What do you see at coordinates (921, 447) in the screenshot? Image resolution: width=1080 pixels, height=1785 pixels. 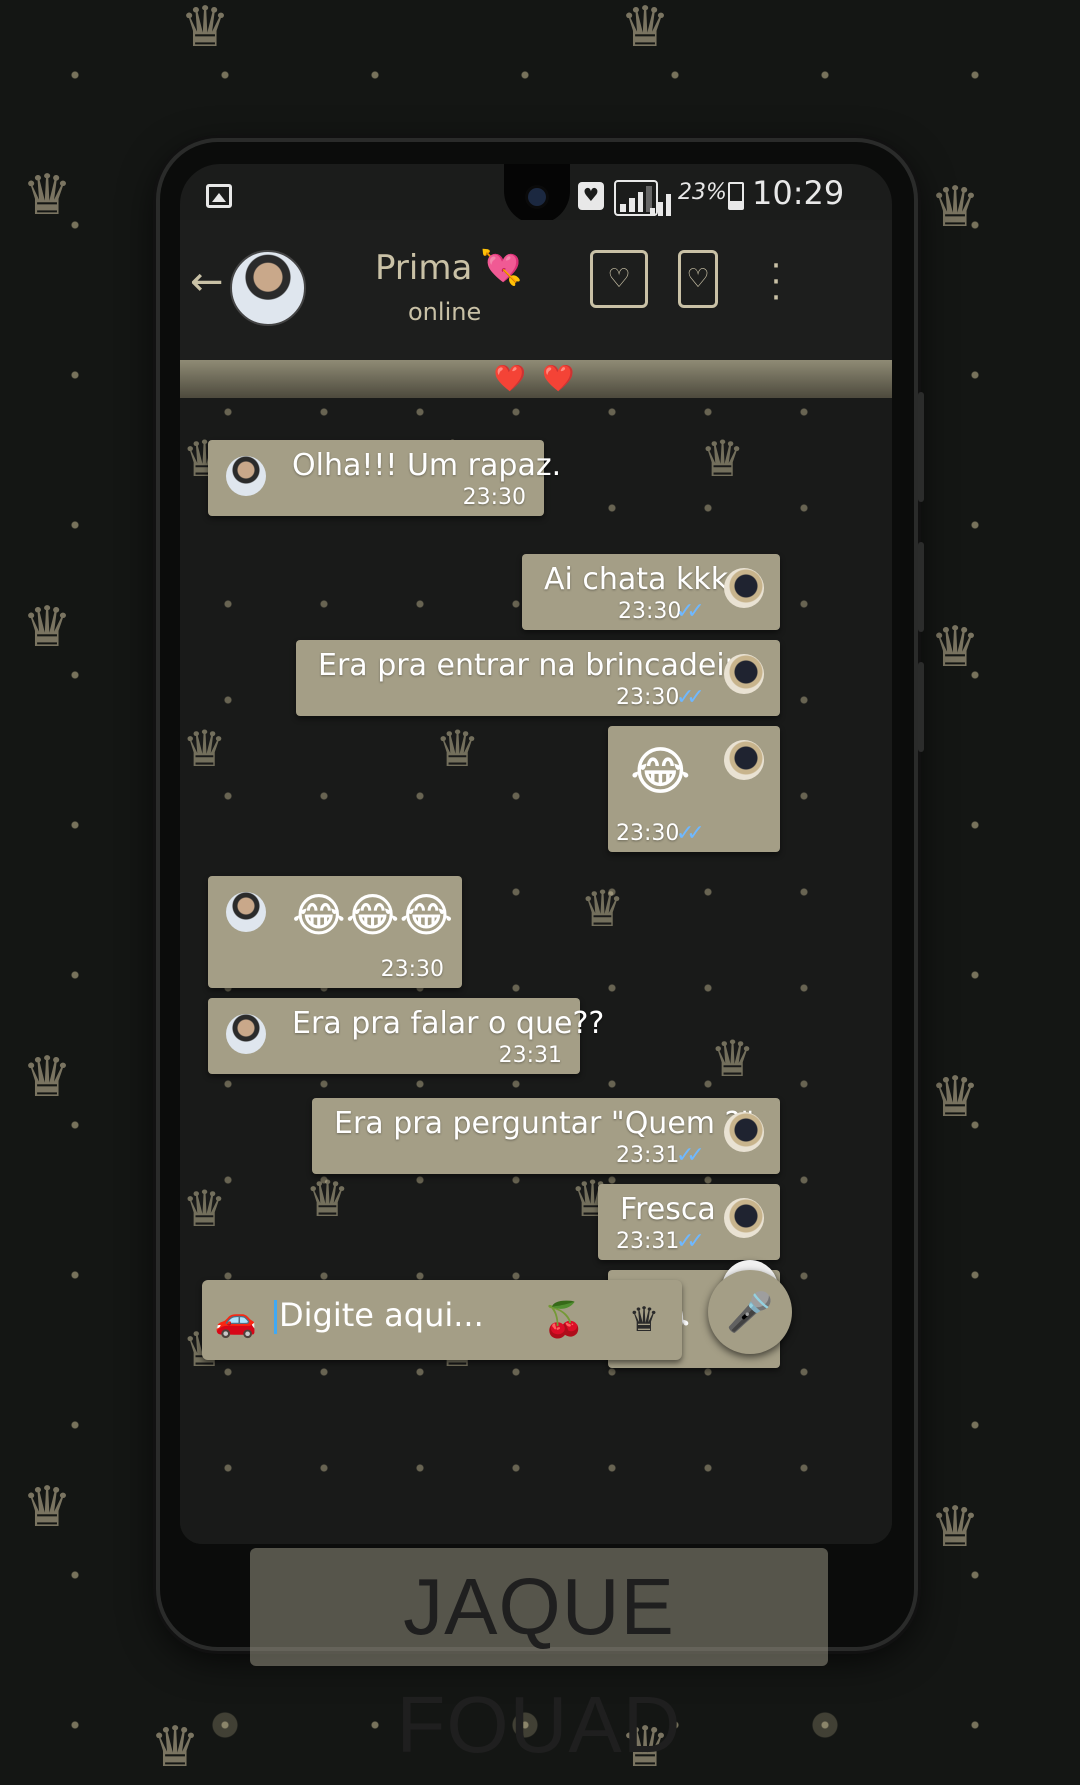 I see `power-button` at bounding box center [921, 447].